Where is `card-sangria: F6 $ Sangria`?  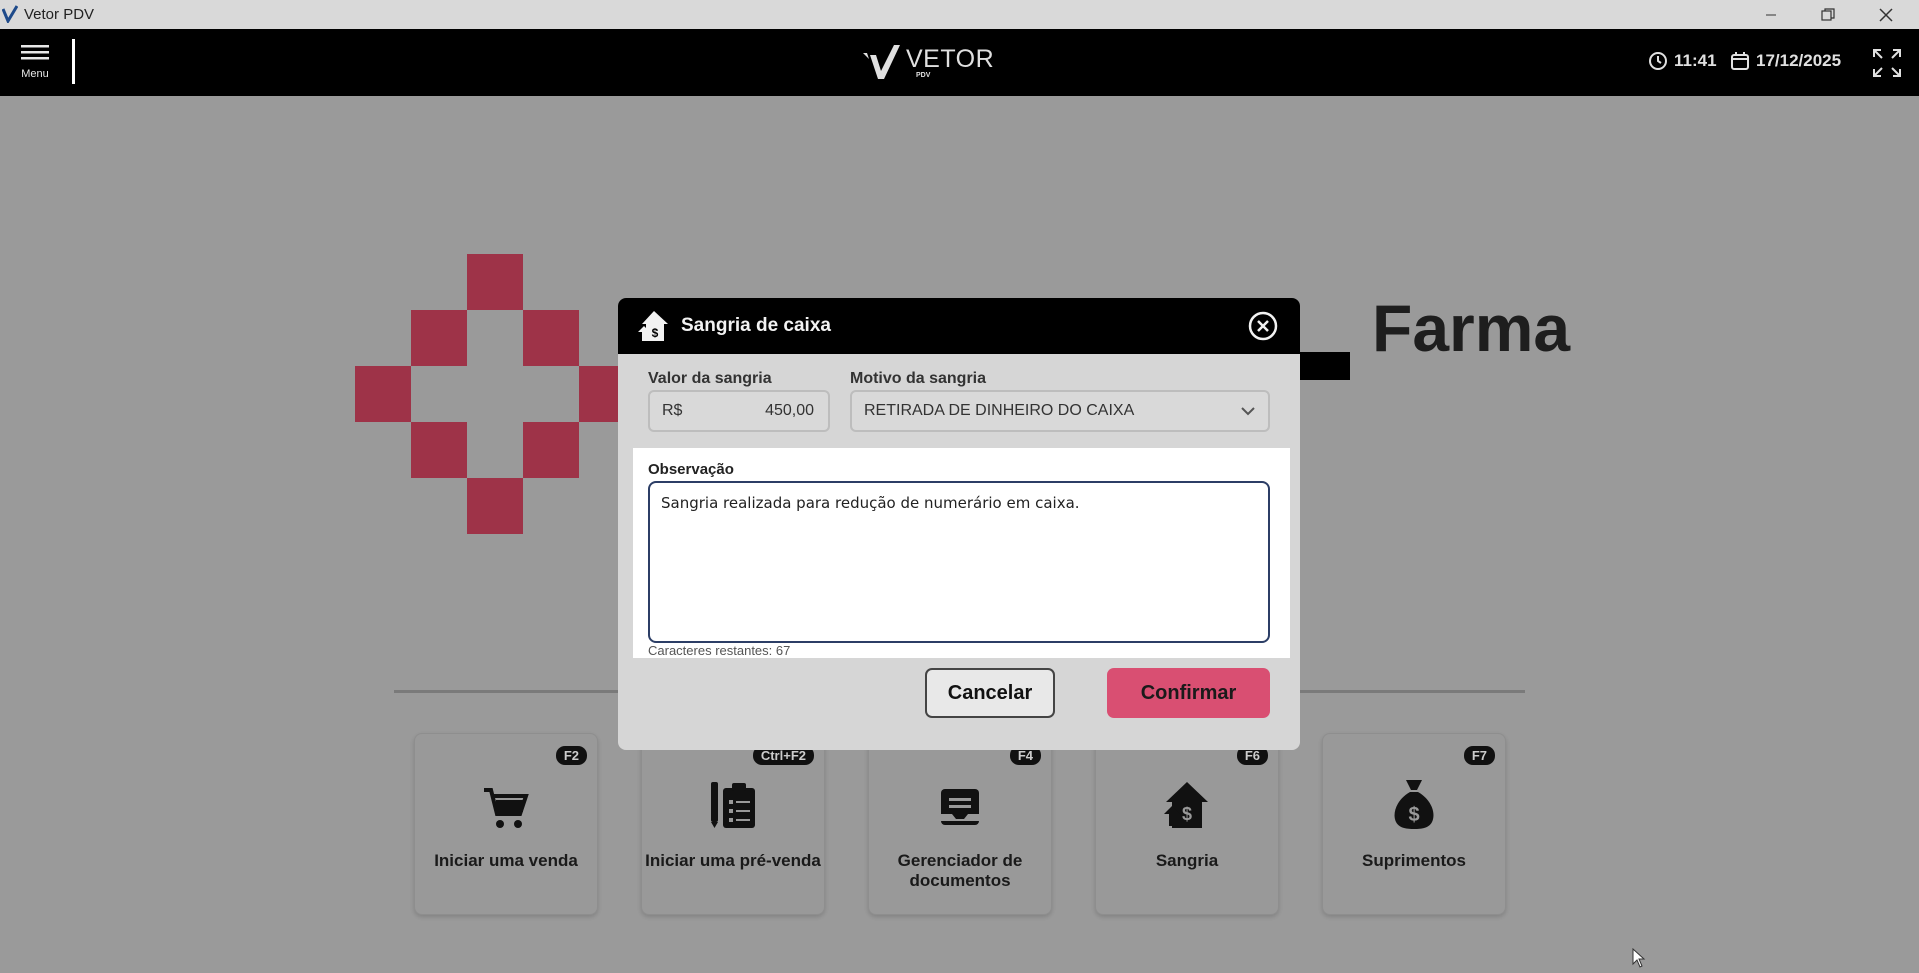 card-sangria: F6 $ Sangria is located at coordinates (1187, 824).